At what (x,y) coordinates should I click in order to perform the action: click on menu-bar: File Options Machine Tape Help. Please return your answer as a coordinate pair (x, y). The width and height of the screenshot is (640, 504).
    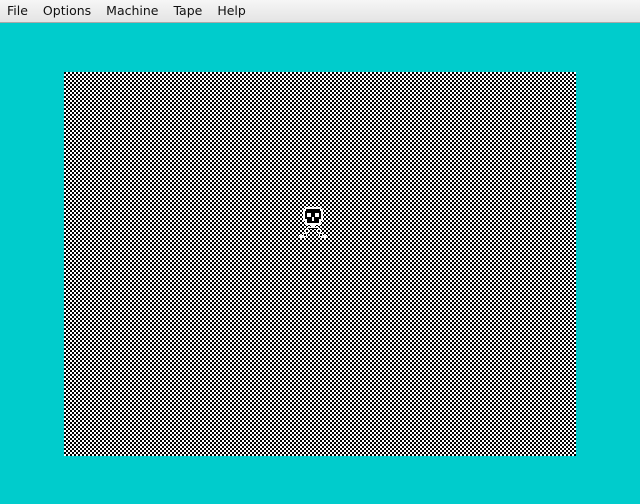
    Looking at the image, I should click on (320, 11).